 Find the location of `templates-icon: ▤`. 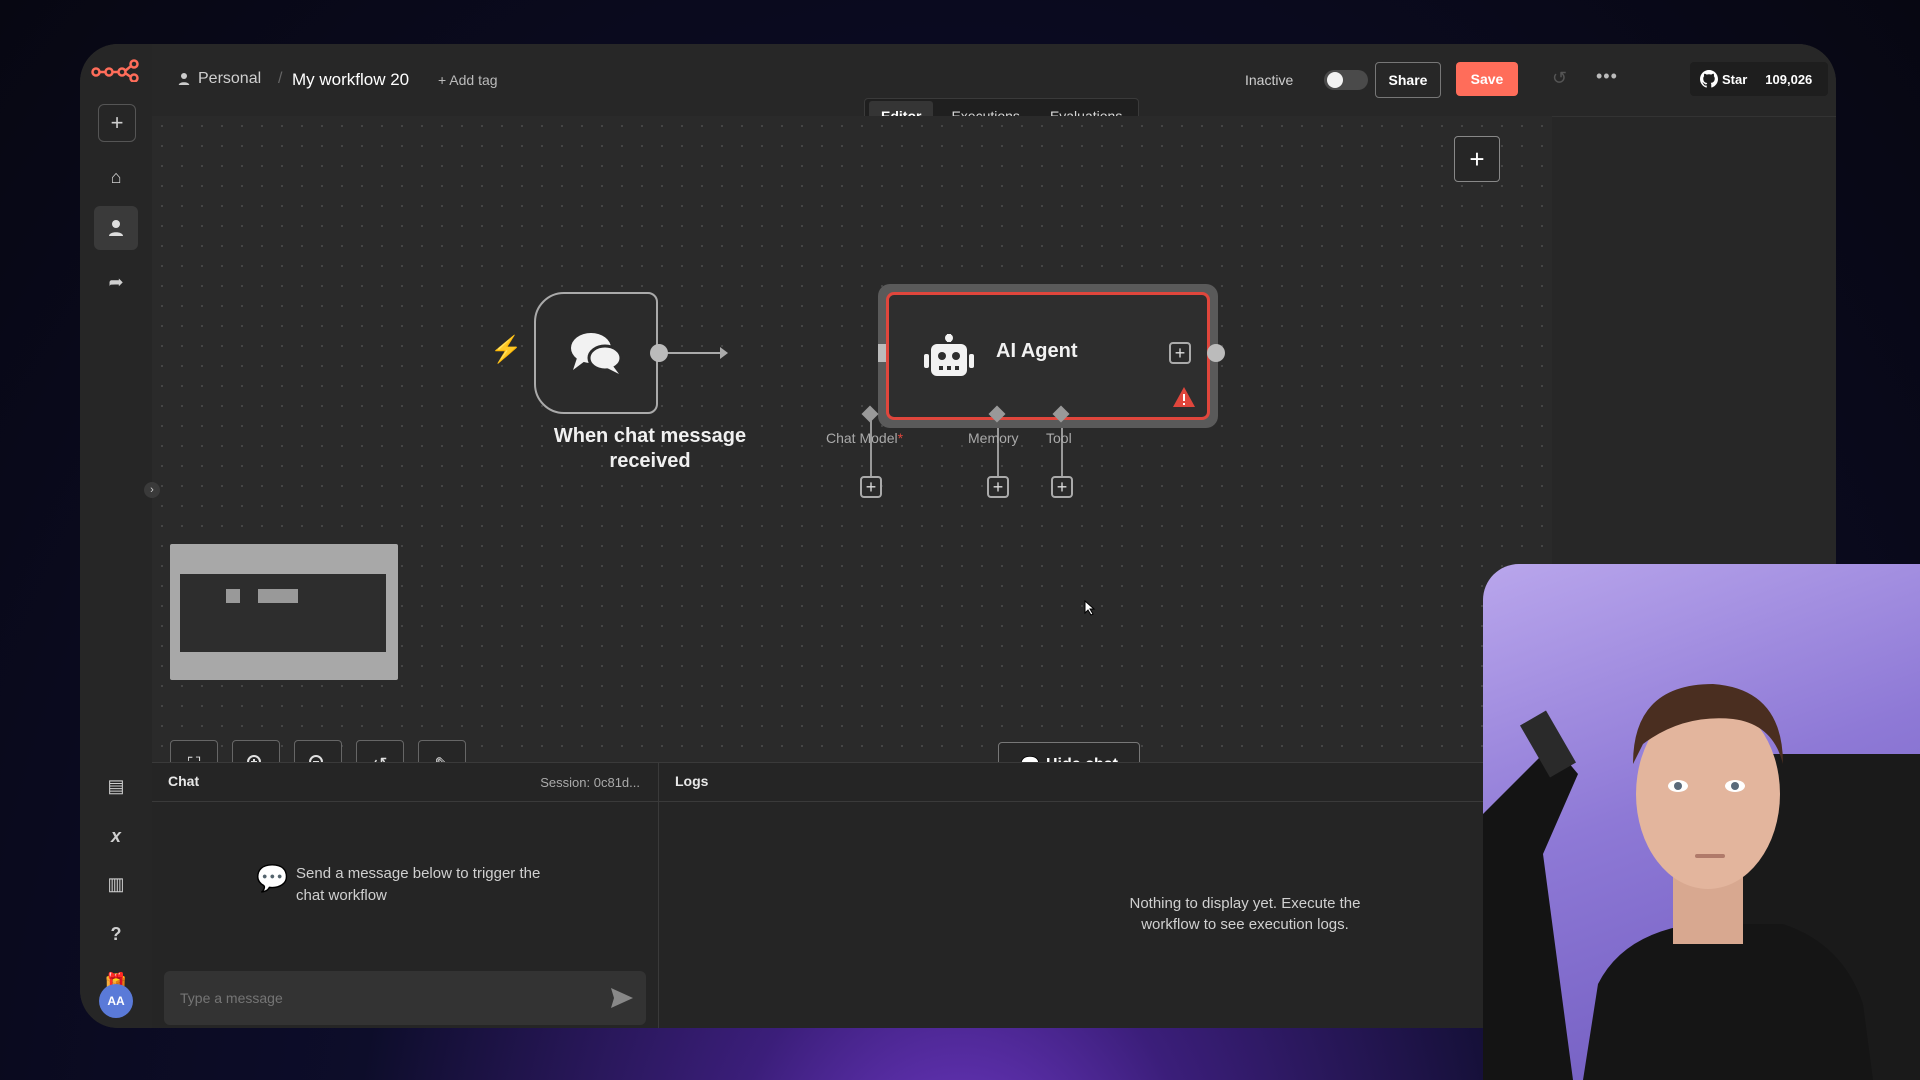

templates-icon: ▤ is located at coordinates (116, 785).